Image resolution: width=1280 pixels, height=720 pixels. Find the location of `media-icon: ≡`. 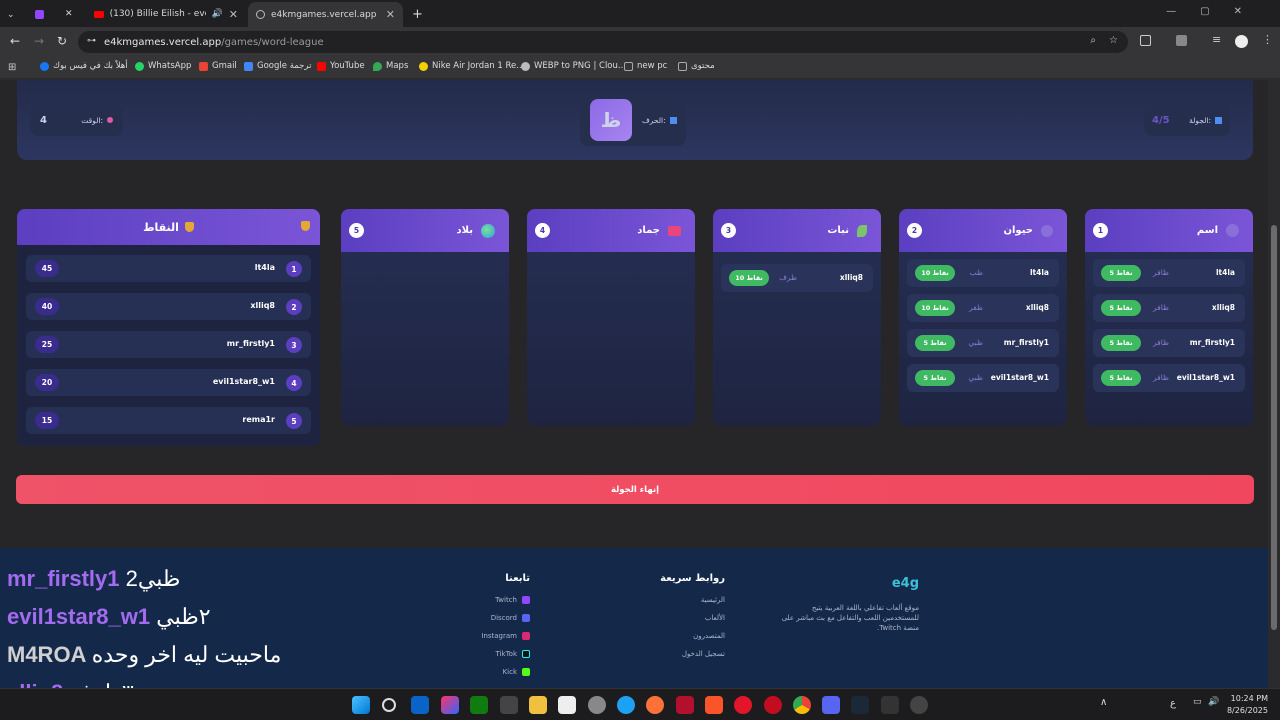

media-icon: ≡ is located at coordinates (1216, 39).